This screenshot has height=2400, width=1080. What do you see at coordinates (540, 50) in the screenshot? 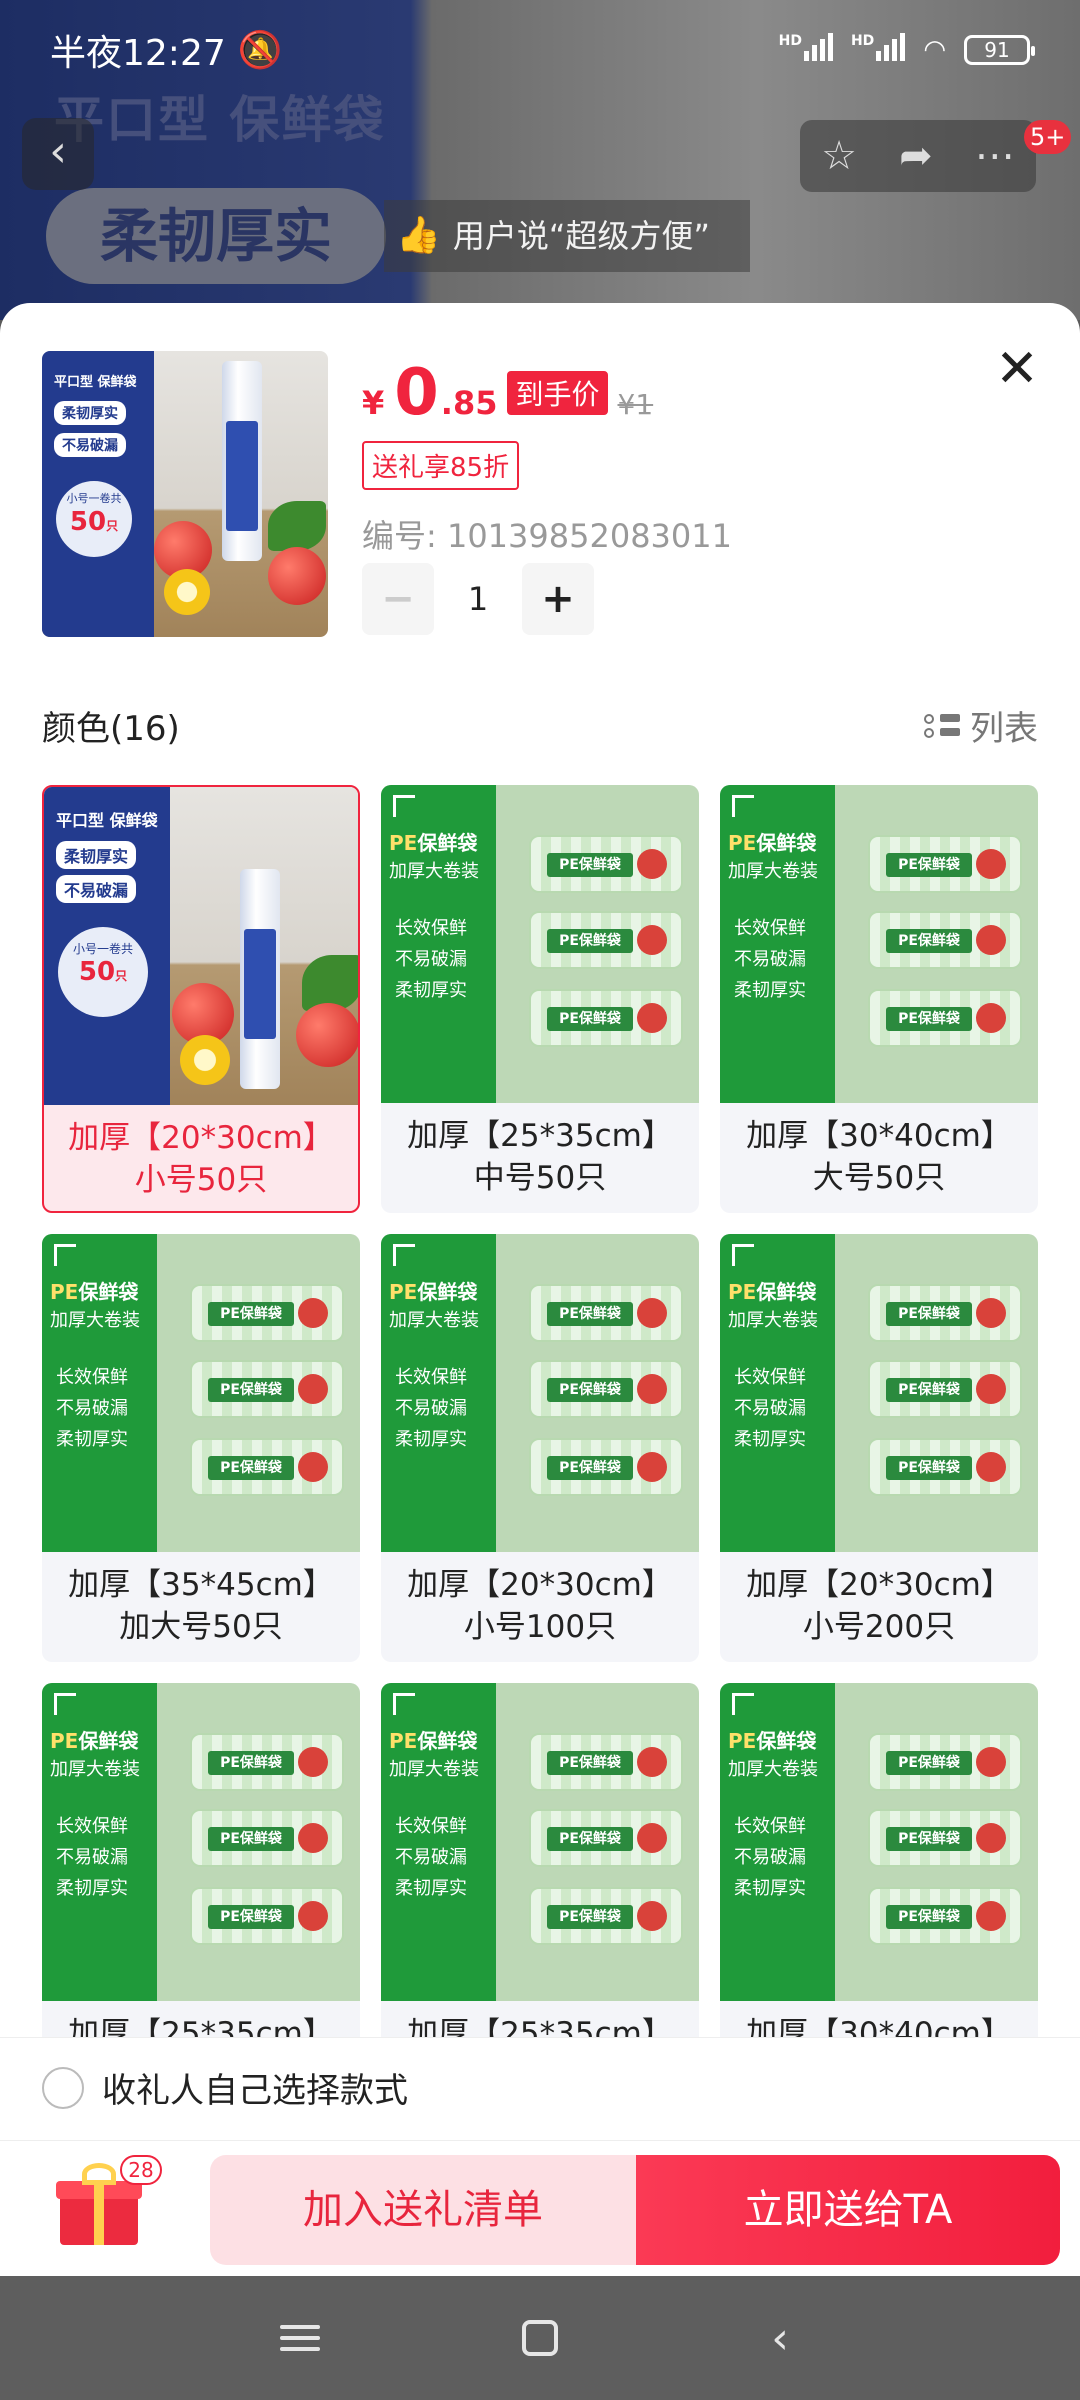
I see `status-bar: 半夜12:27 🔕 HD HD ◠ 91` at bounding box center [540, 50].